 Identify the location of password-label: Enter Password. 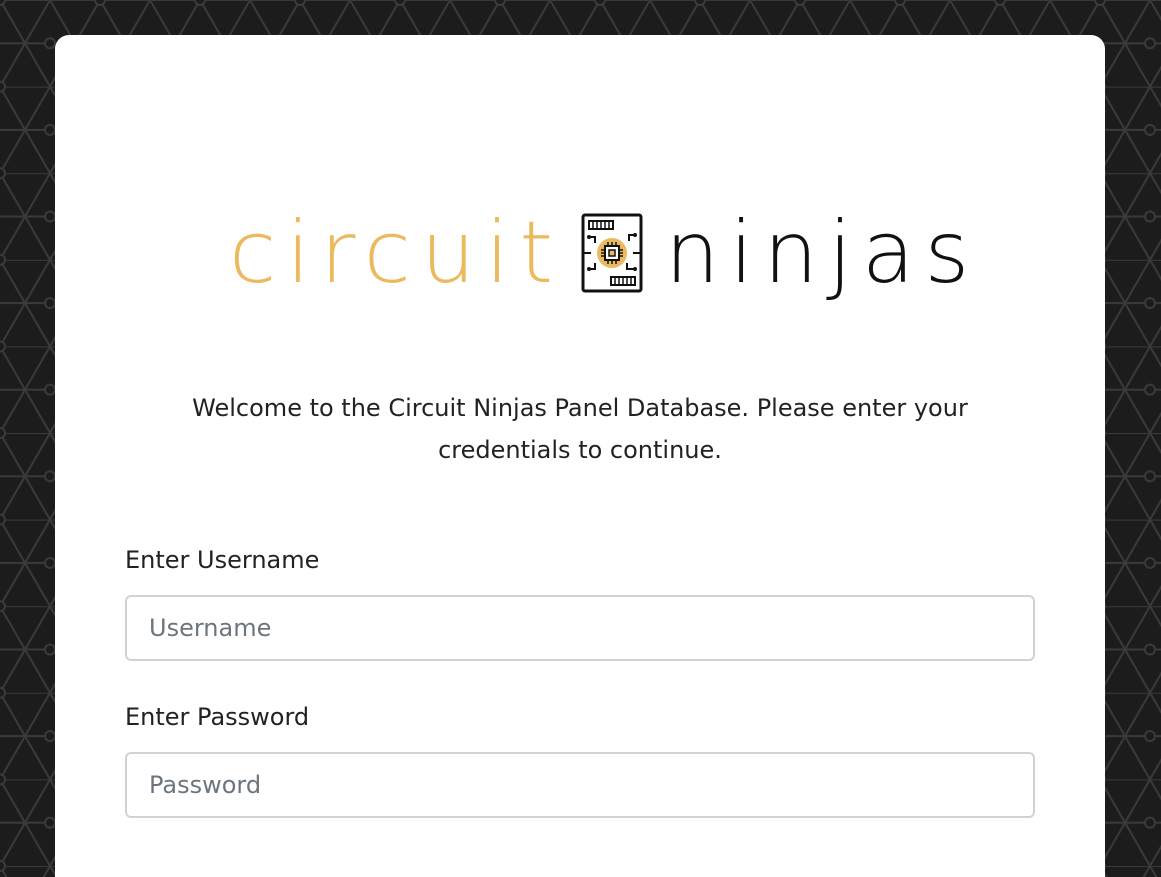
(217, 717).